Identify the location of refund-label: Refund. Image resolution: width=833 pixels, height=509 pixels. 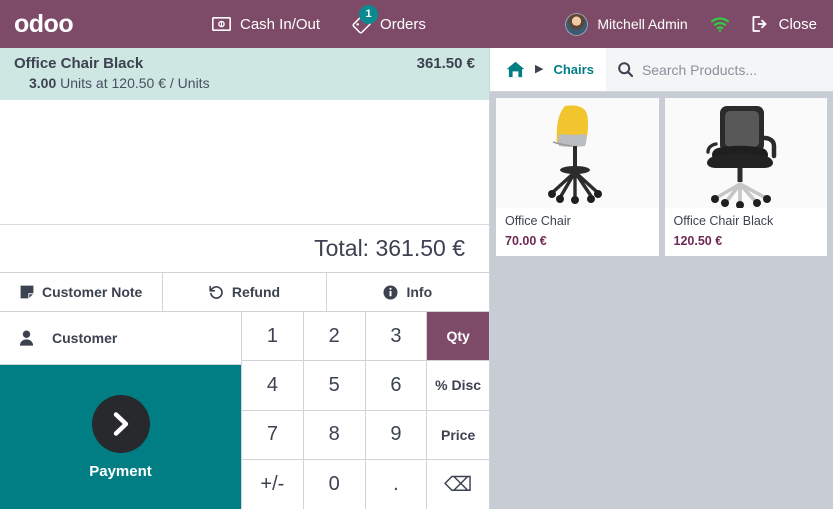
(256, 292).